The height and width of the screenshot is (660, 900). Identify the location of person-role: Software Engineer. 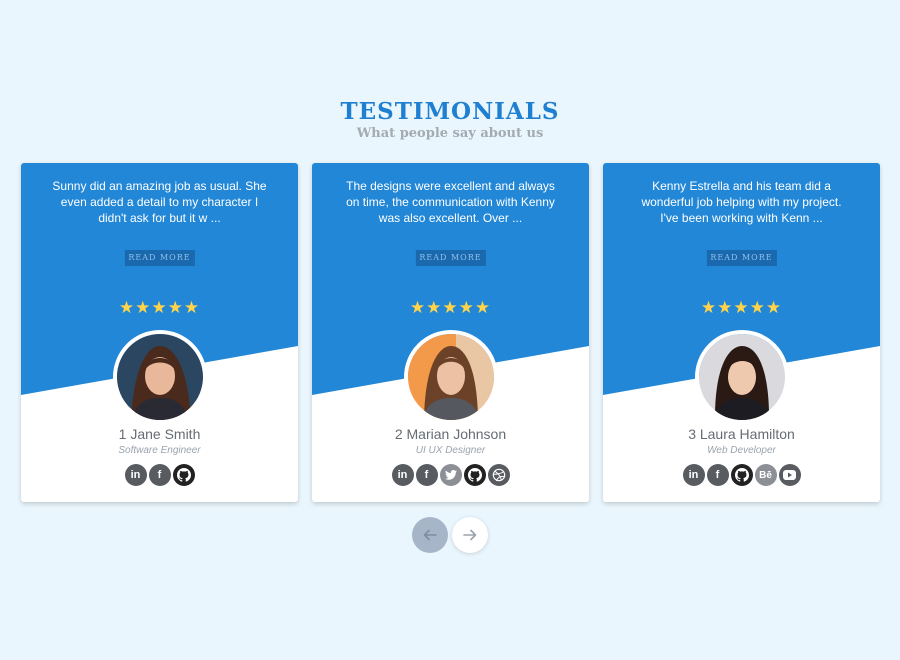
(159, 450).